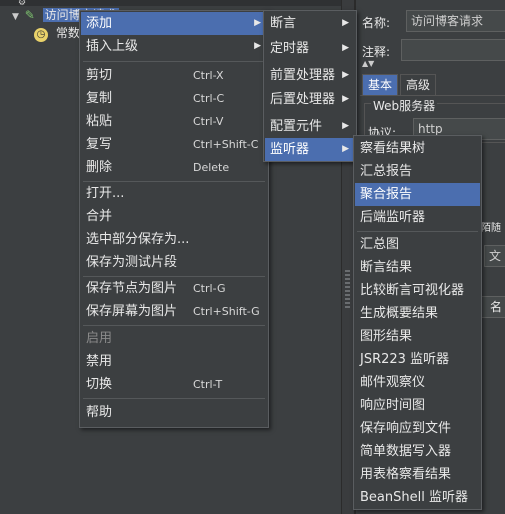 The image size is (505, 514). I want to click on menu-item-save-fragment-label: 保存为测试片段, so click(132, 262).